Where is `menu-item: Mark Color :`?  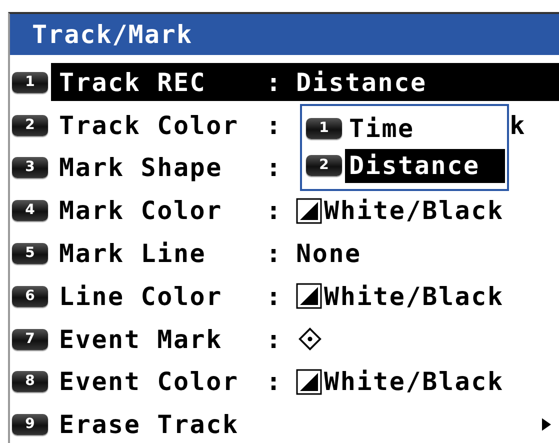
menu-item: Mark Color : is located at coordinates (177, 211).